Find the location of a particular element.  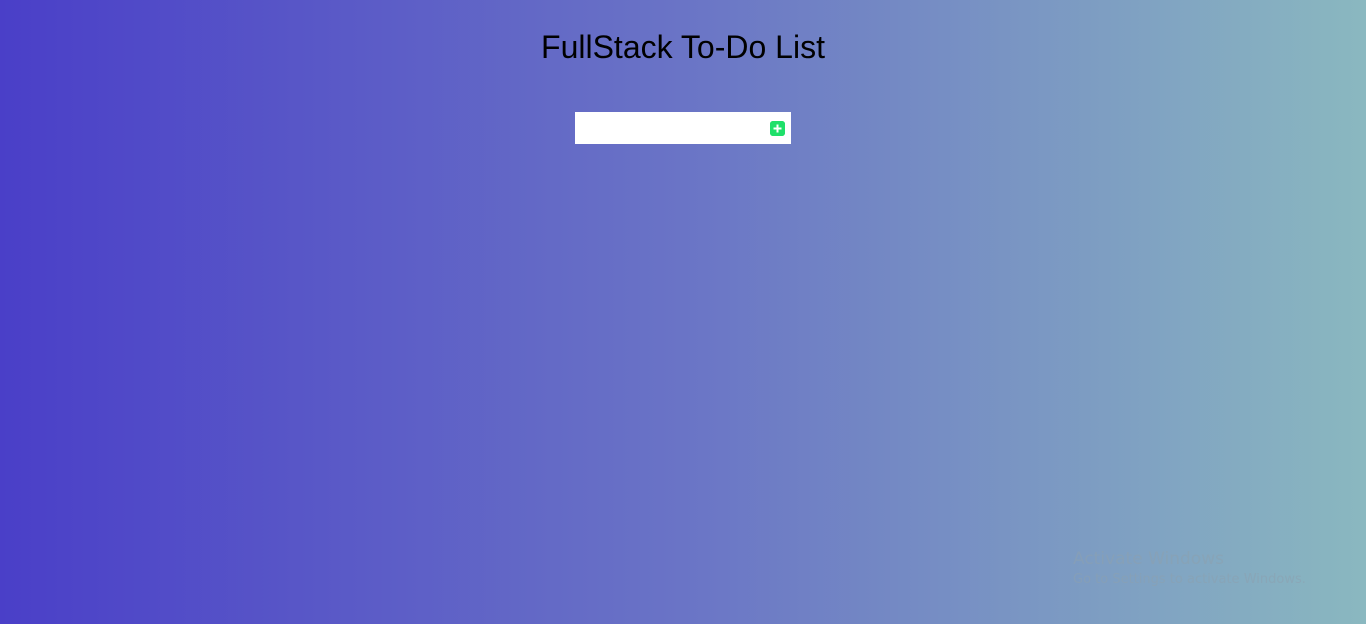

todo-form is located at coordinates (683, 128).